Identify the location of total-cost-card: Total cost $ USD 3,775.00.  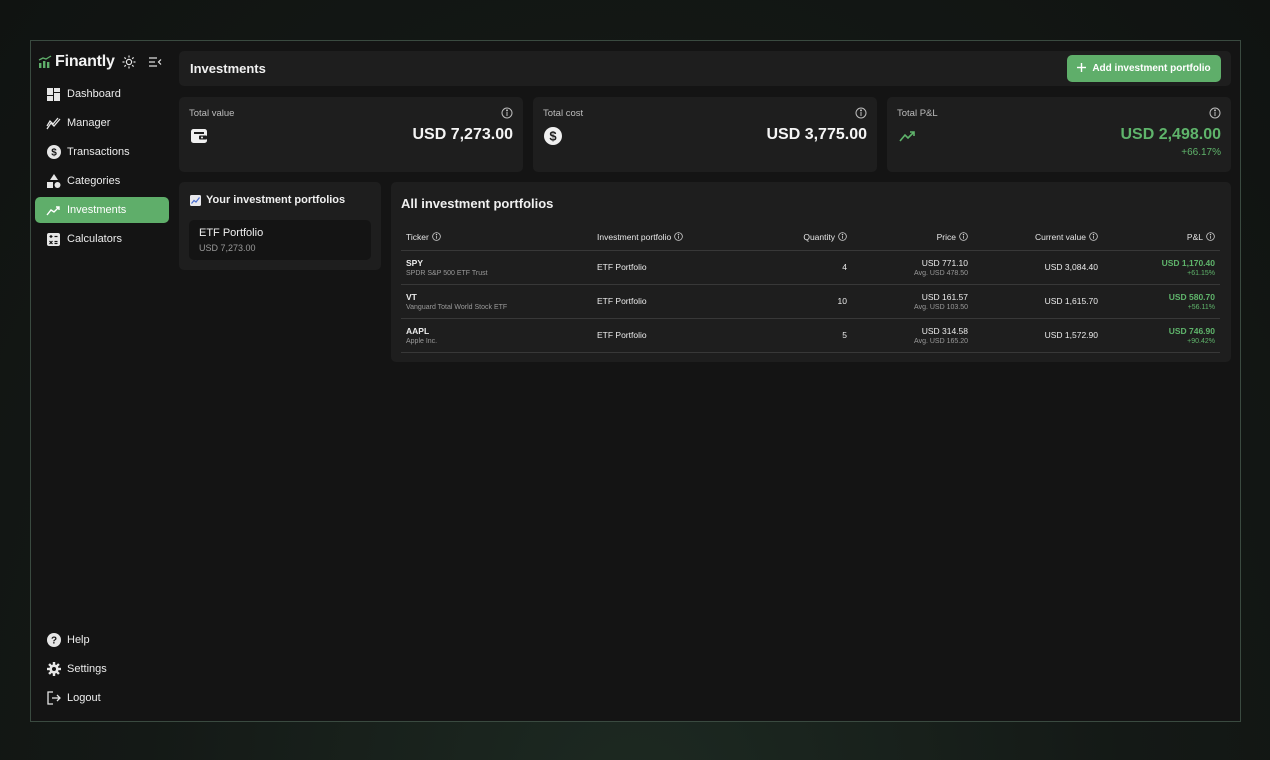
(705, 134).